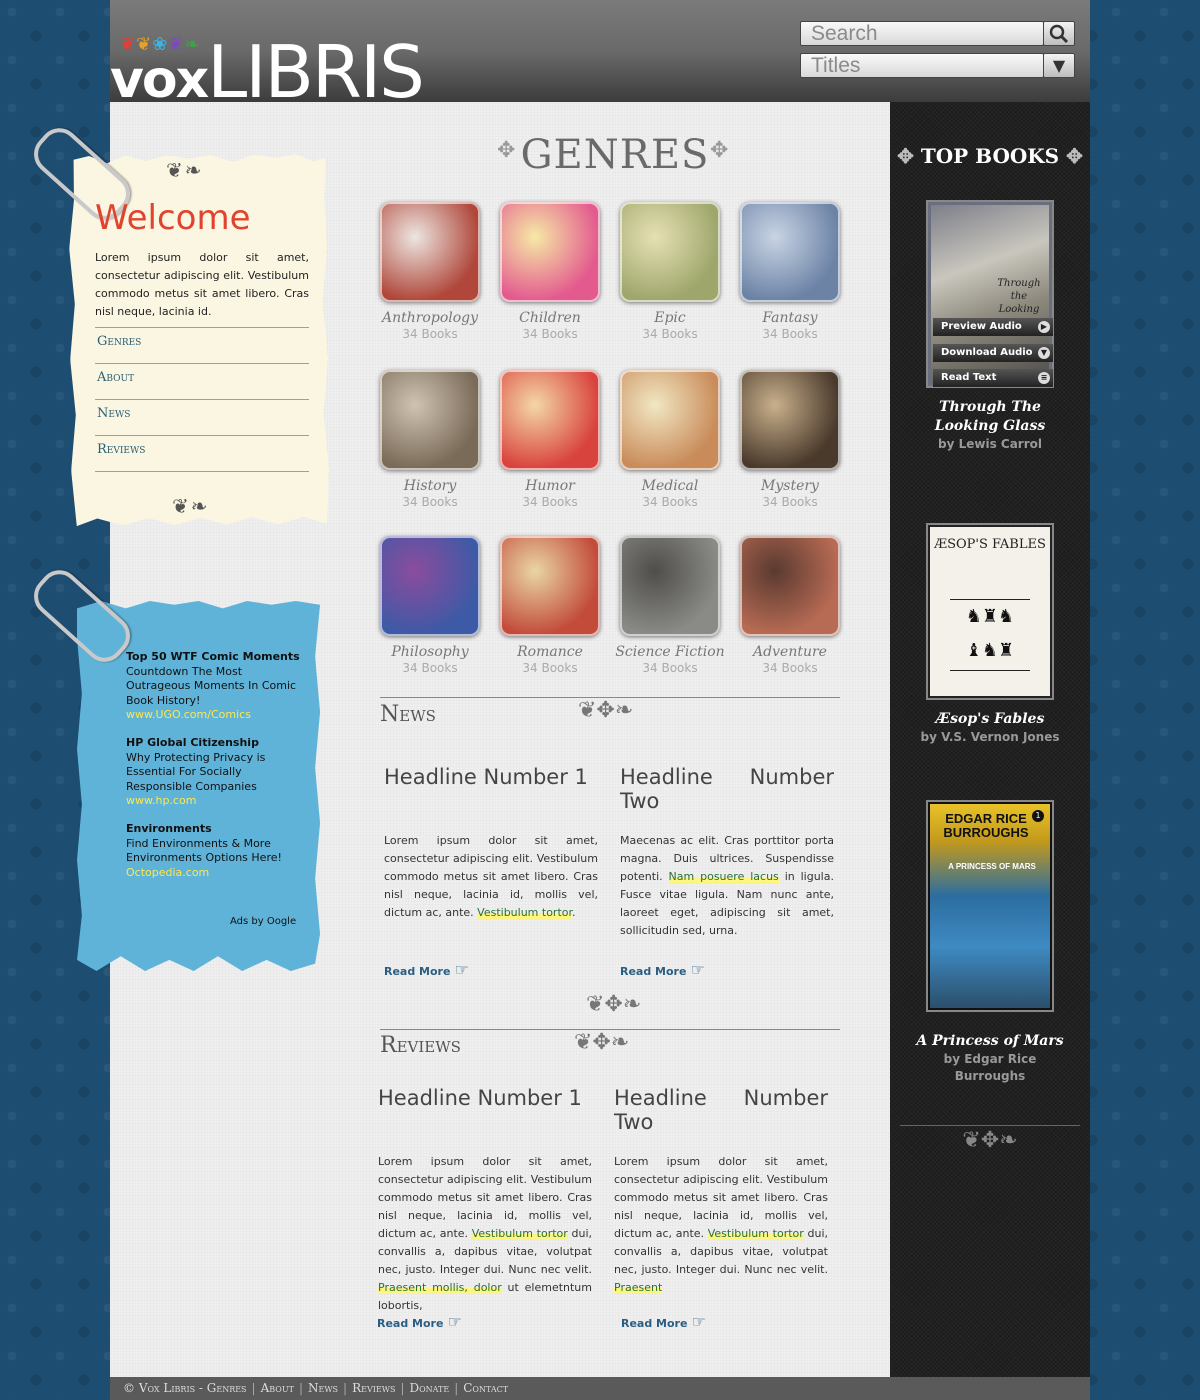  Describe the element at coordinates (990, 719) in the screenshot. I see `book-title: Æsop's Fables` at that location.